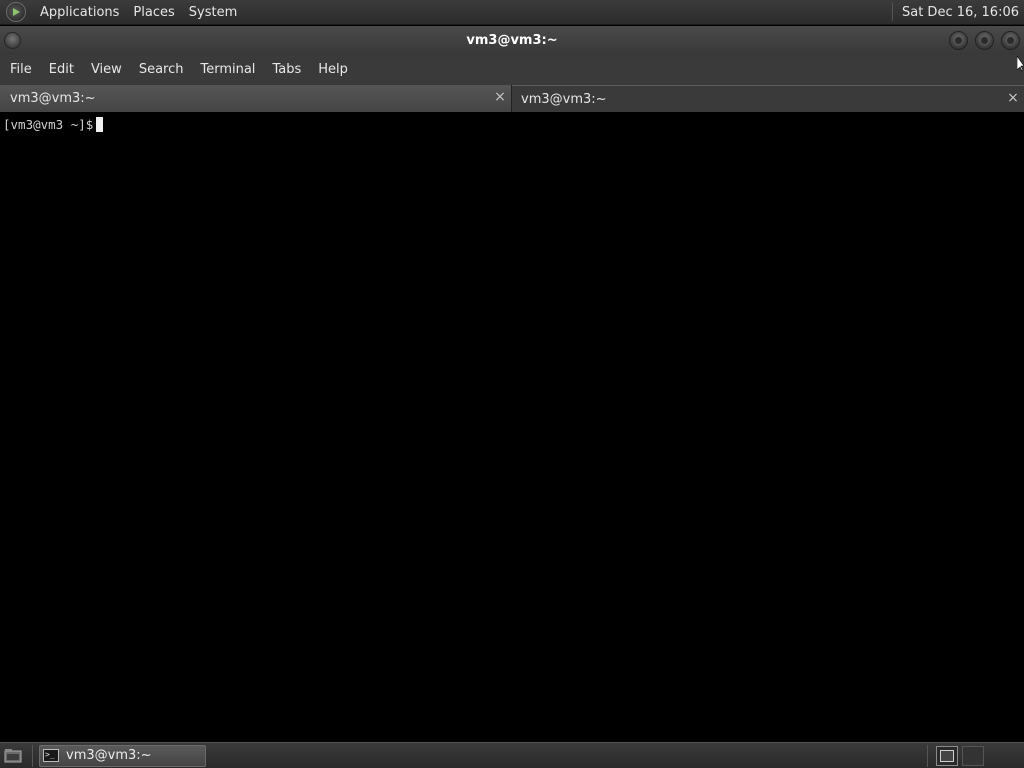 The width and height of the screenshot is (1024, 768). Describe the element at coordinates (161, 70) in the screenshot. I see `menu-search: Search` at that location.